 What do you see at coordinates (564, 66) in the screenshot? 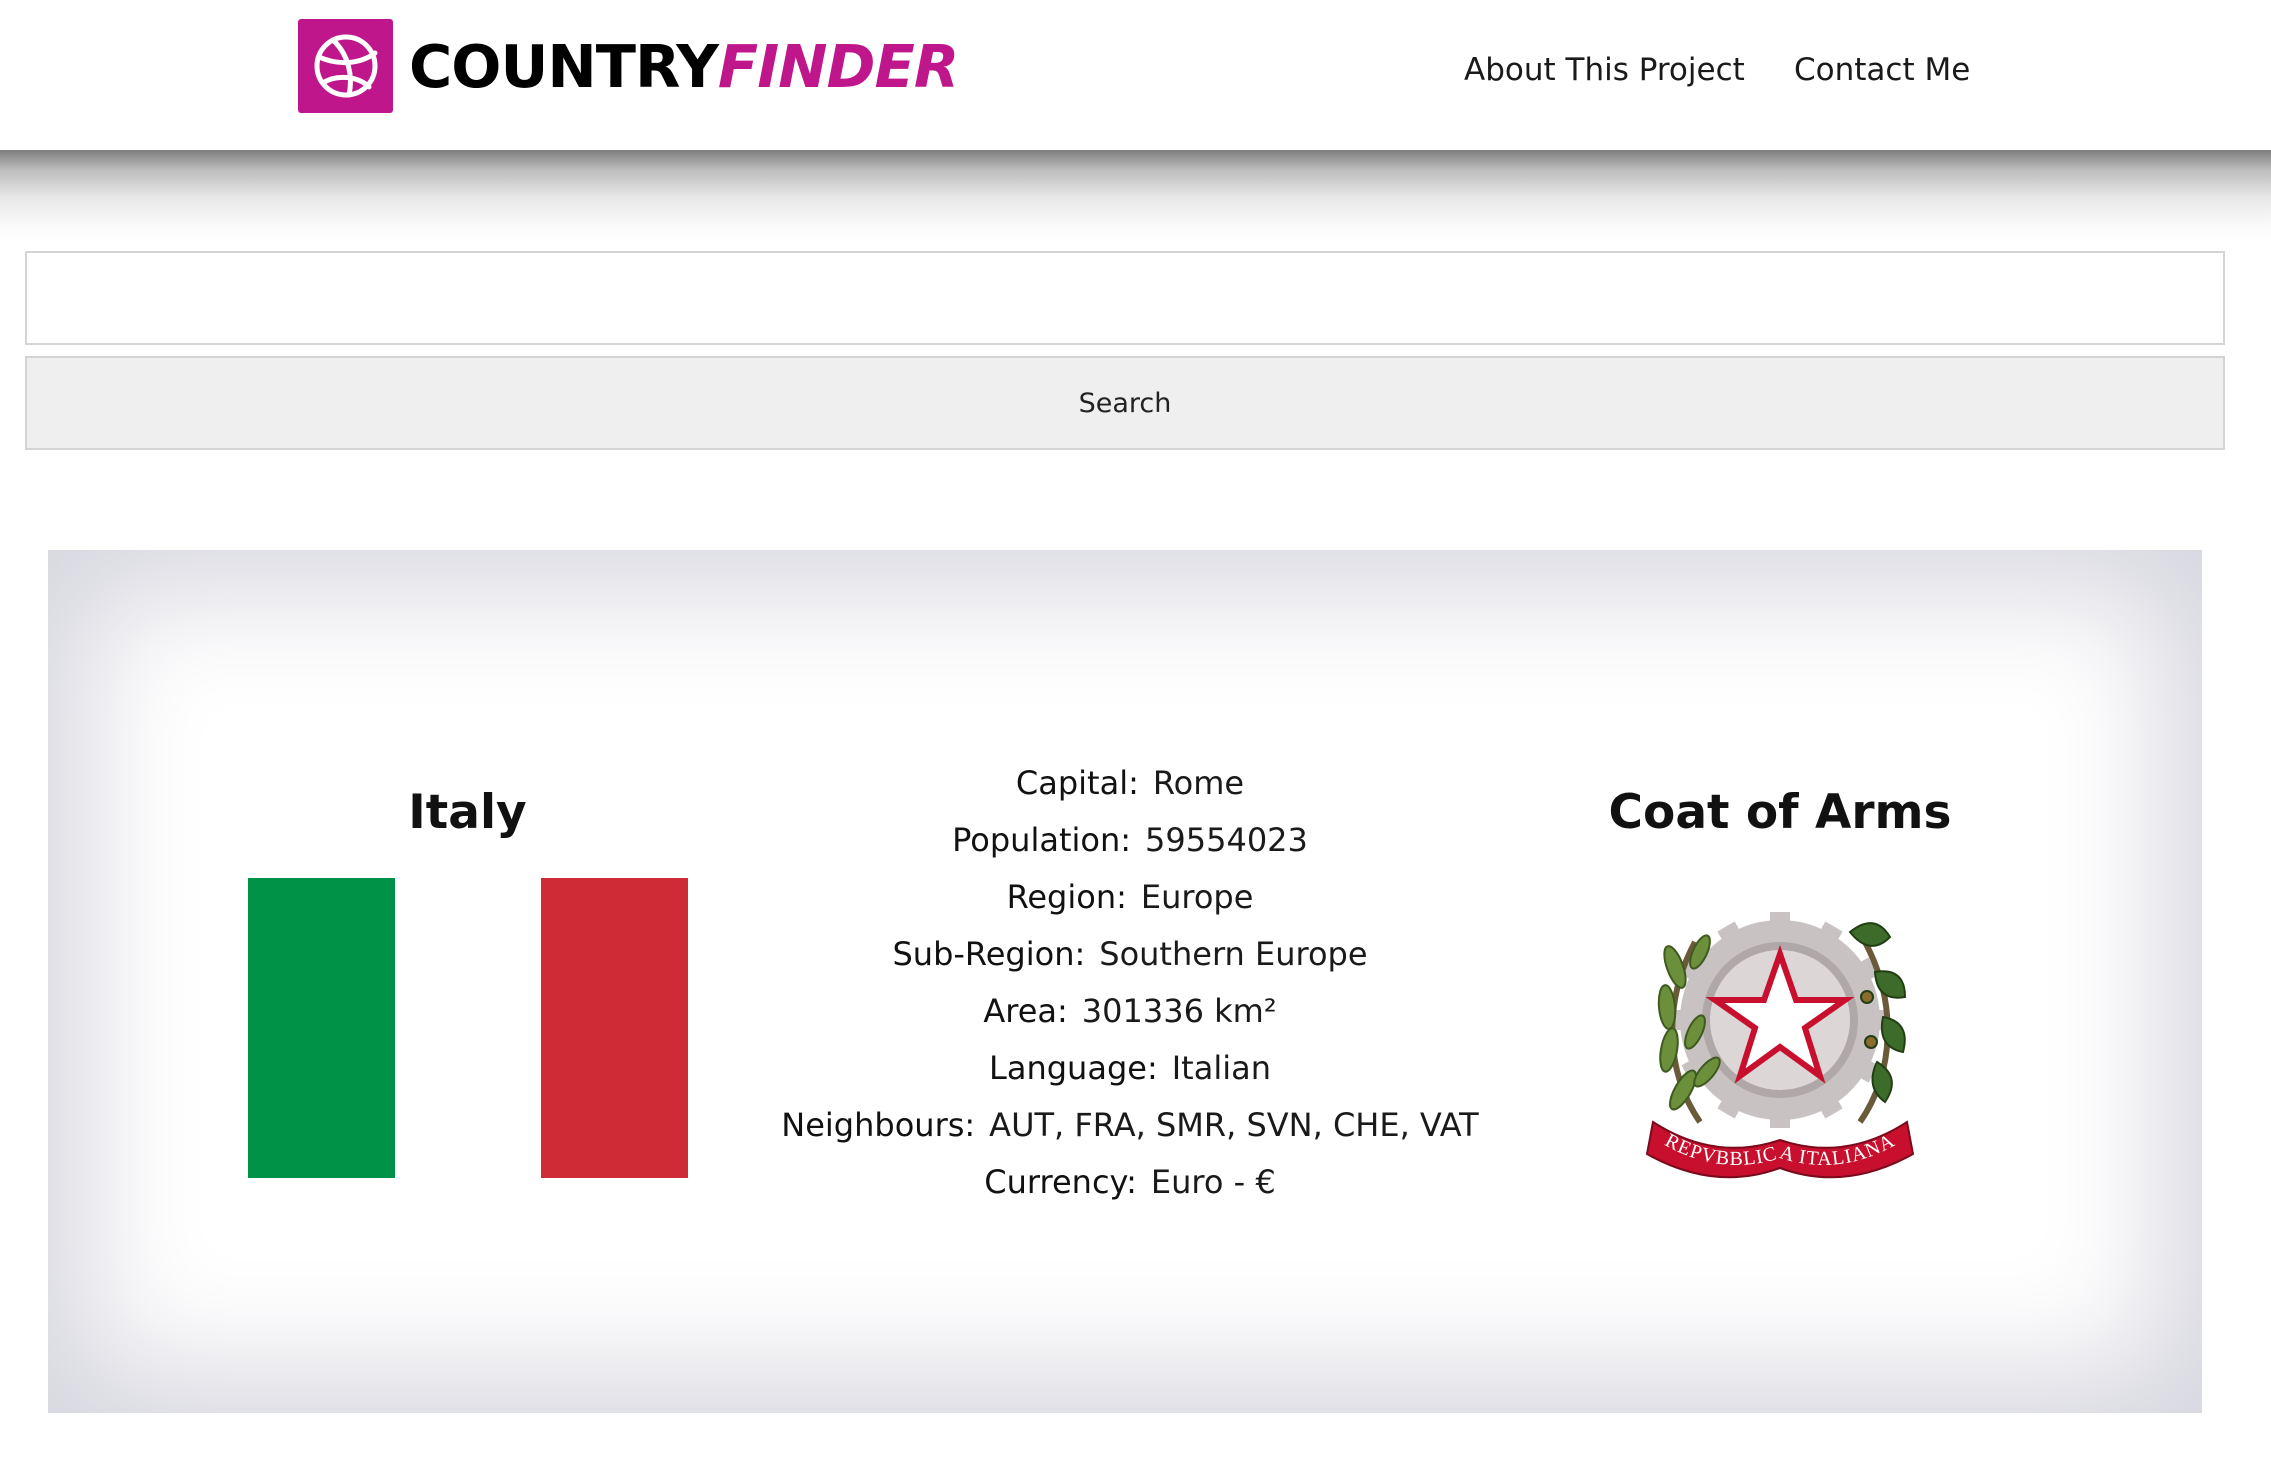
I see `logo-word-country: COUNTRY` at bounding box center [564, 66].